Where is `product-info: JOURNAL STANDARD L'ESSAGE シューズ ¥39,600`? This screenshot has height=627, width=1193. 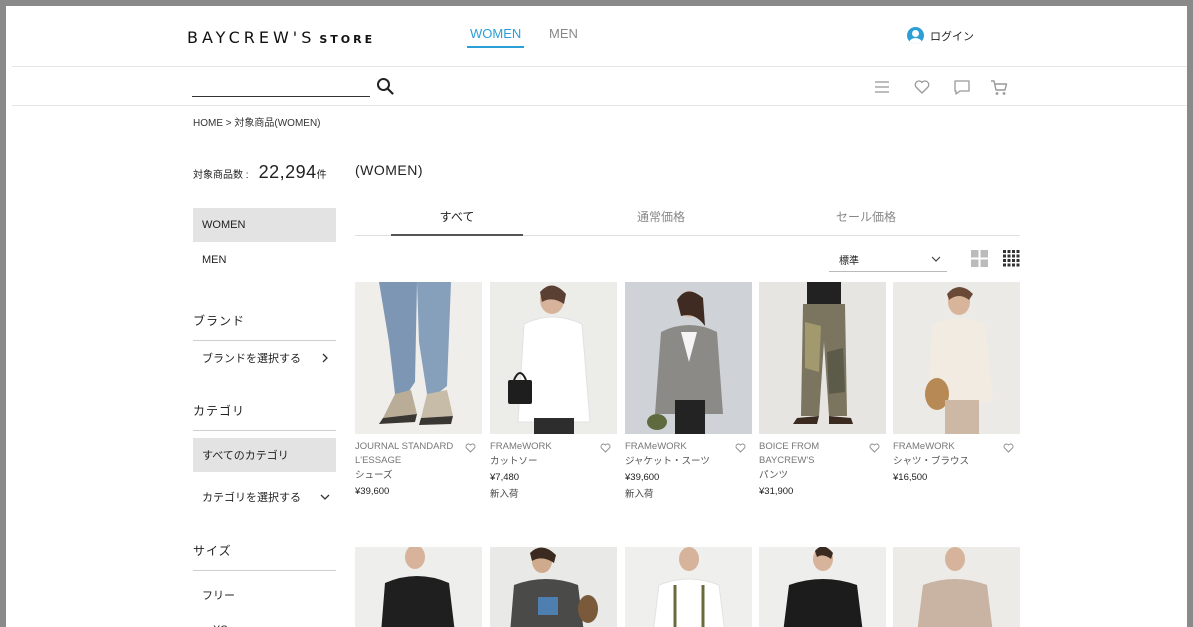 product-info: JOURNAL STANDARD L'ESSAGE シューズ ¥39,600 is located at coordinates (418, 467).